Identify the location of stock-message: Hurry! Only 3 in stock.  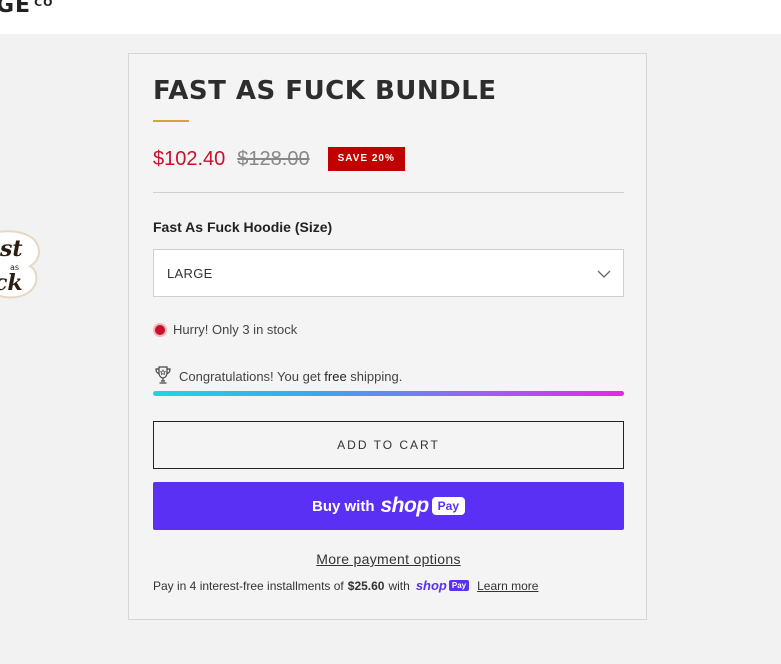
(235, 329).